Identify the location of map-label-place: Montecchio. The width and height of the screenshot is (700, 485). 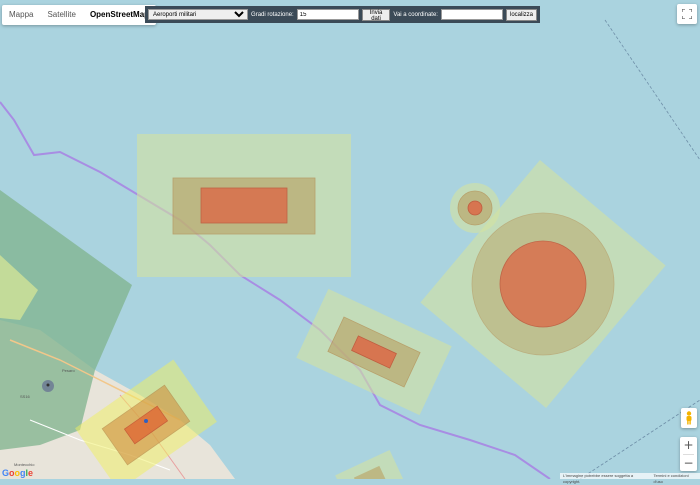
(24, 464).